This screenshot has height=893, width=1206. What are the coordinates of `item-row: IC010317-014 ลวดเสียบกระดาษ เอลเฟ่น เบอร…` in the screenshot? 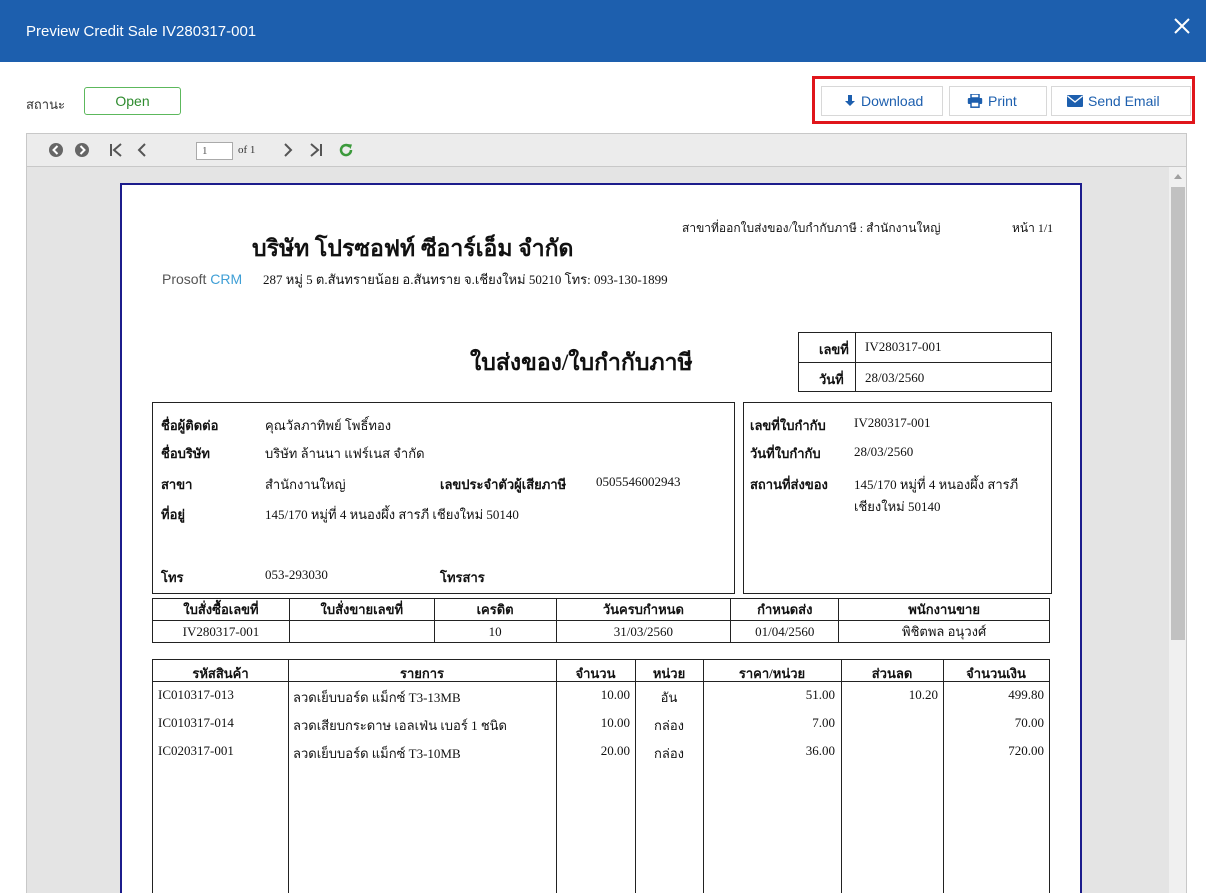 It's located at (601, 723).